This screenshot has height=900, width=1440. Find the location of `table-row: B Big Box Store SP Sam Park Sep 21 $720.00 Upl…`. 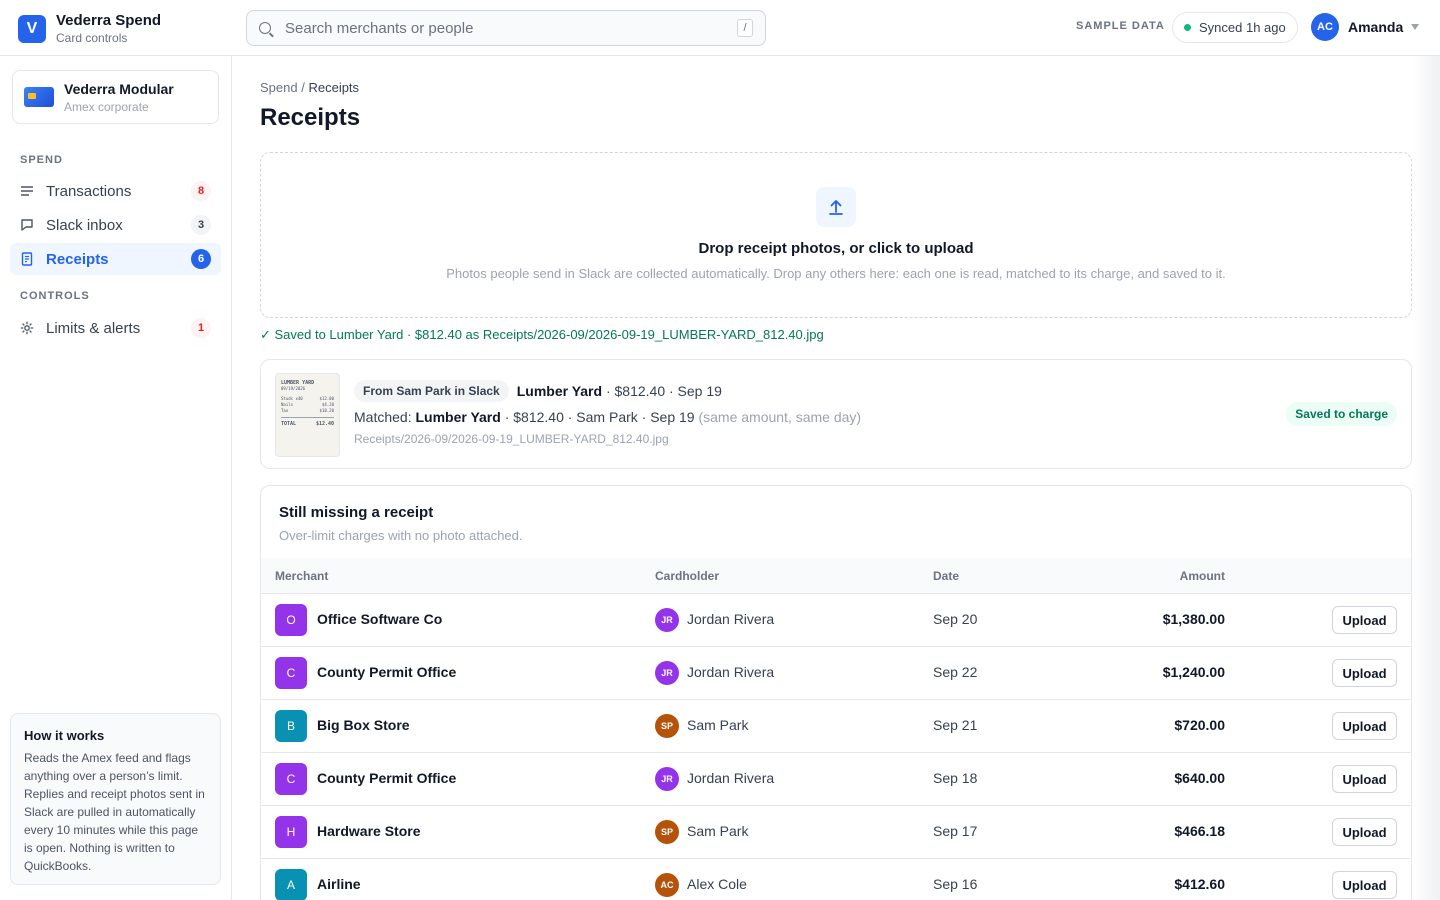

table-row: B Big Box Store SP Sam Park Sep 21 $720.00 Upl… is located at coordinates (836, 726).